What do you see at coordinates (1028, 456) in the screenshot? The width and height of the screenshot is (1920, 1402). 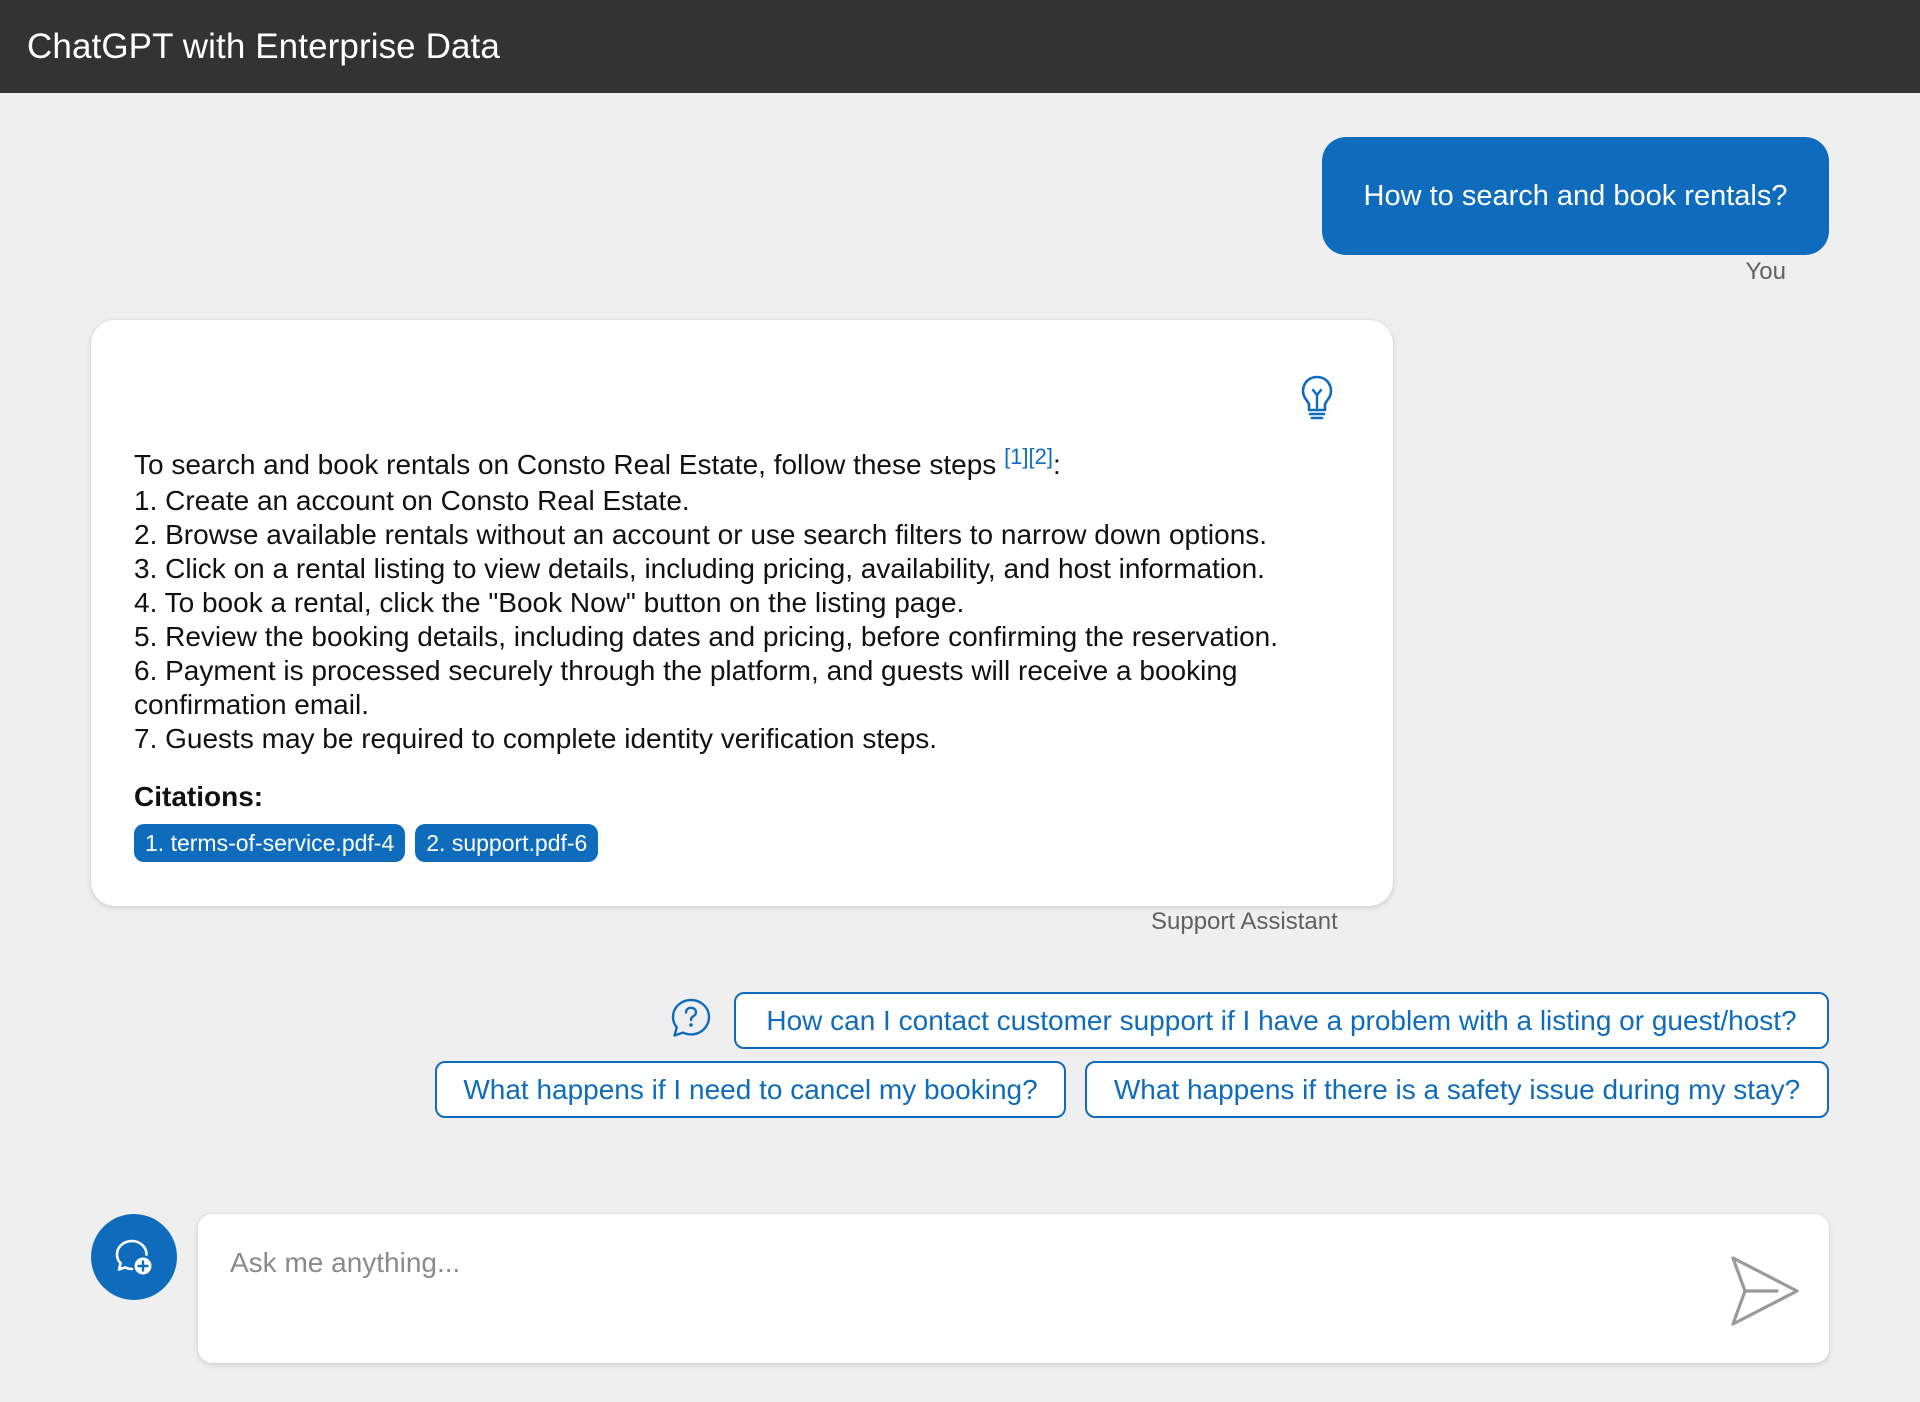 I see `inline-citation-link: [1][2]` at bounding box center [1028, 456].